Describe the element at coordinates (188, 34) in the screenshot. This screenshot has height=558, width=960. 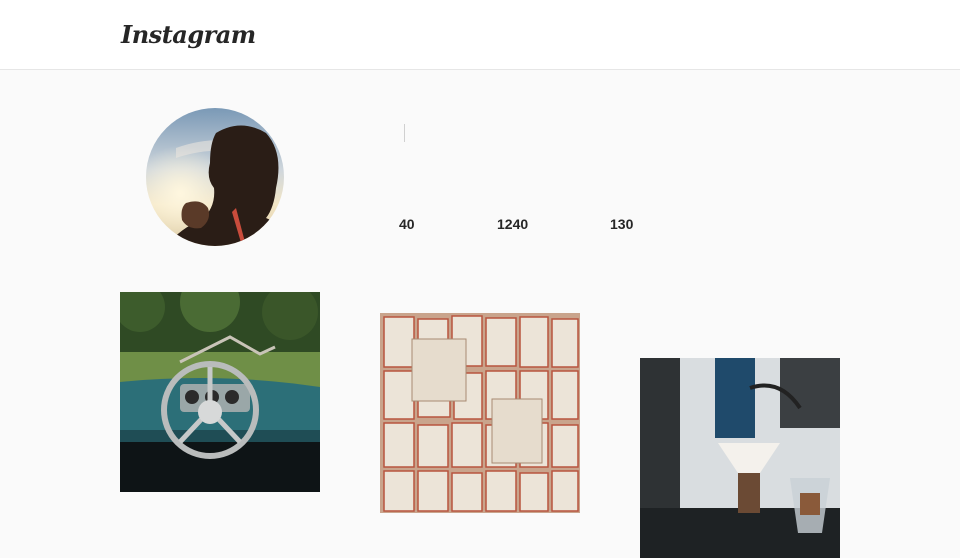
I see `instagram-logo: Instagram` at that location.